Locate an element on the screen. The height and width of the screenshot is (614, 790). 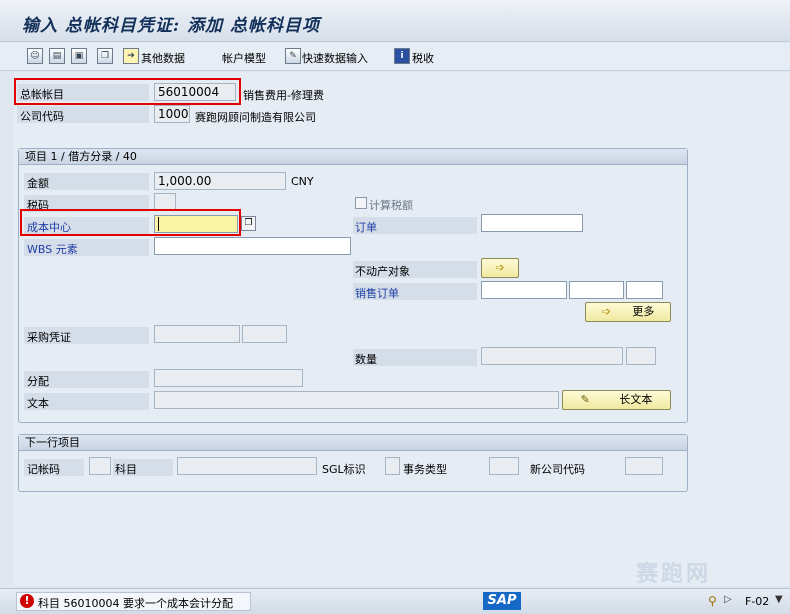
play-icon: ▷ is located at coordinates (728, 599).